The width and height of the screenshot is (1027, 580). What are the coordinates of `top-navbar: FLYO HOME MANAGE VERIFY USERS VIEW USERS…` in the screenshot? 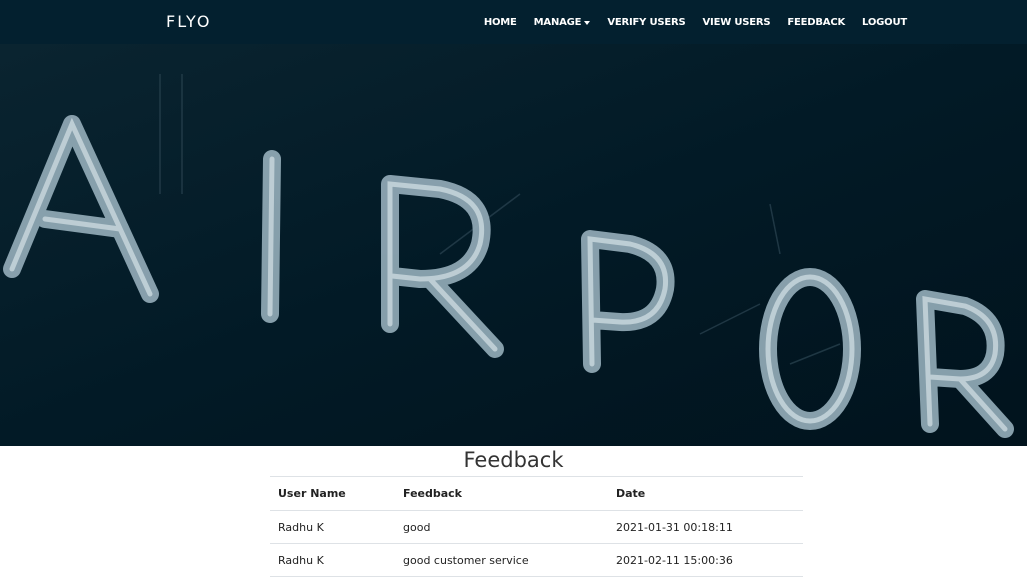 It's located at (513, 22).